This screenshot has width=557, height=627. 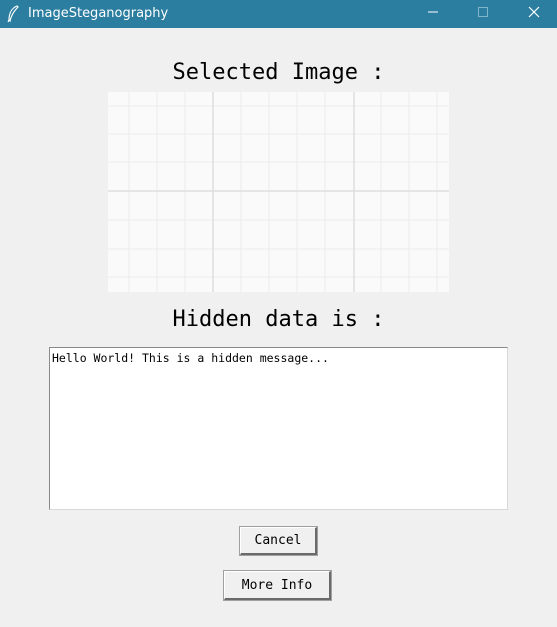 I want to click on hidden-data-heading: Hidden data is :, so click(x=278, y=319).